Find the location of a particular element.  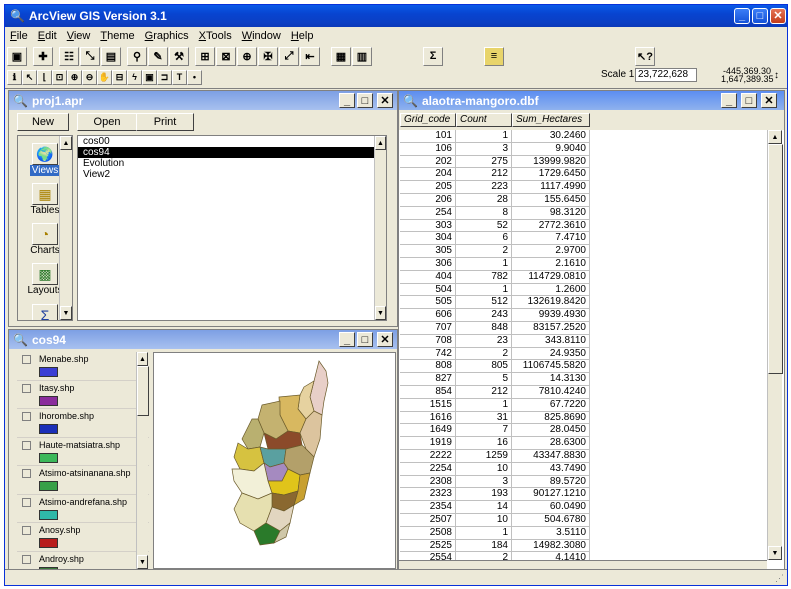

table-cell: 2507 is located at coordinates (428, 520).